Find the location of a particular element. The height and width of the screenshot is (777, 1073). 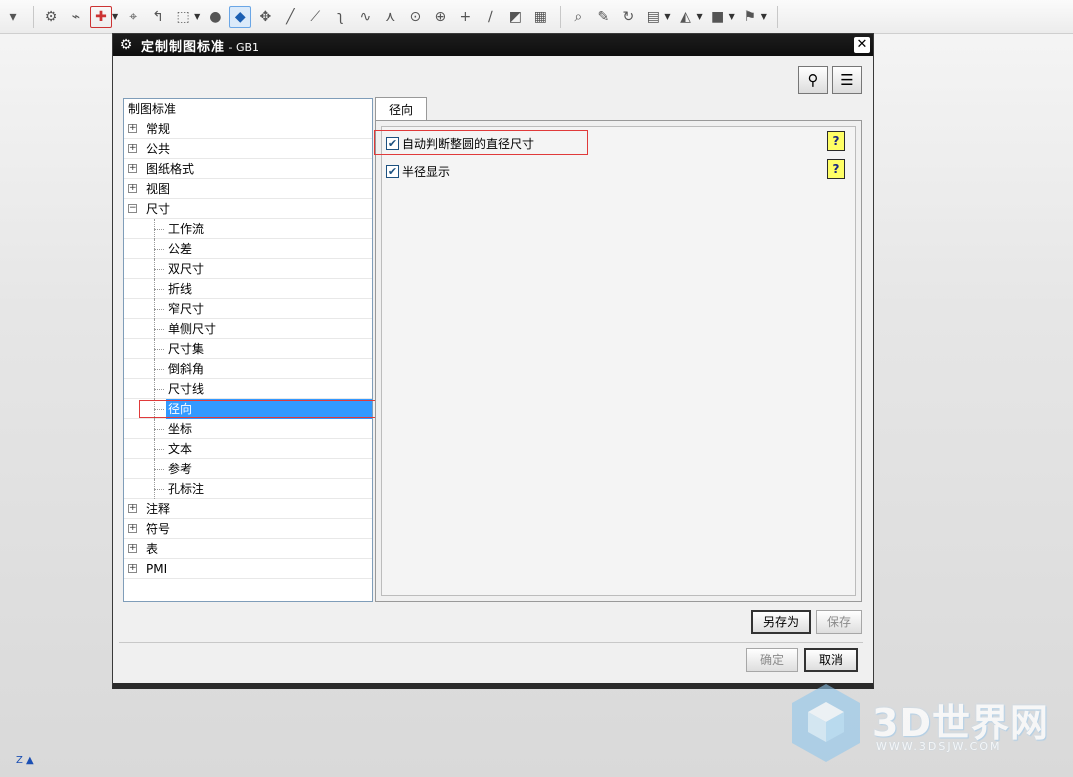

tree-child-item: 坐标 is located at coordinates (248, 429).